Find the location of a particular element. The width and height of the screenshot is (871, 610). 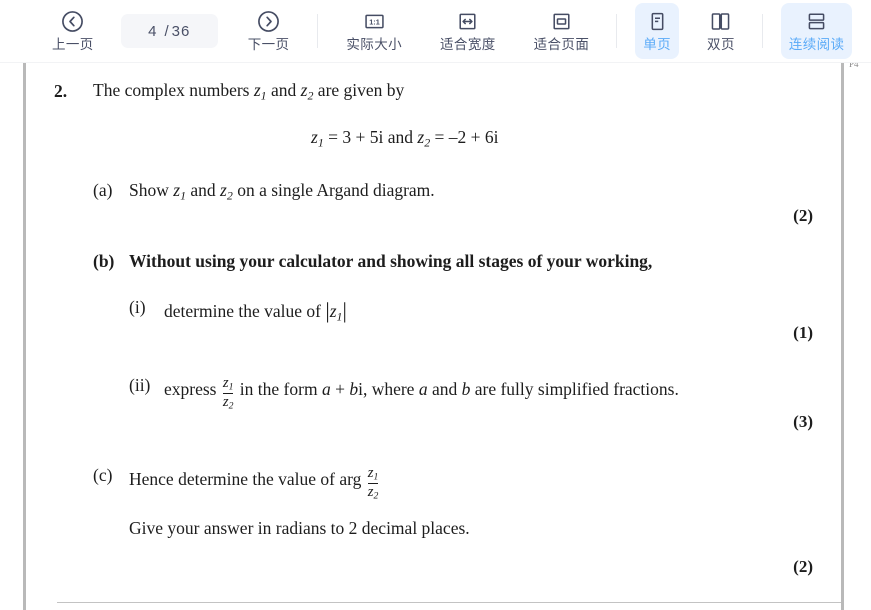

part-a-text-before: Show is located at coordinates (151, 190).